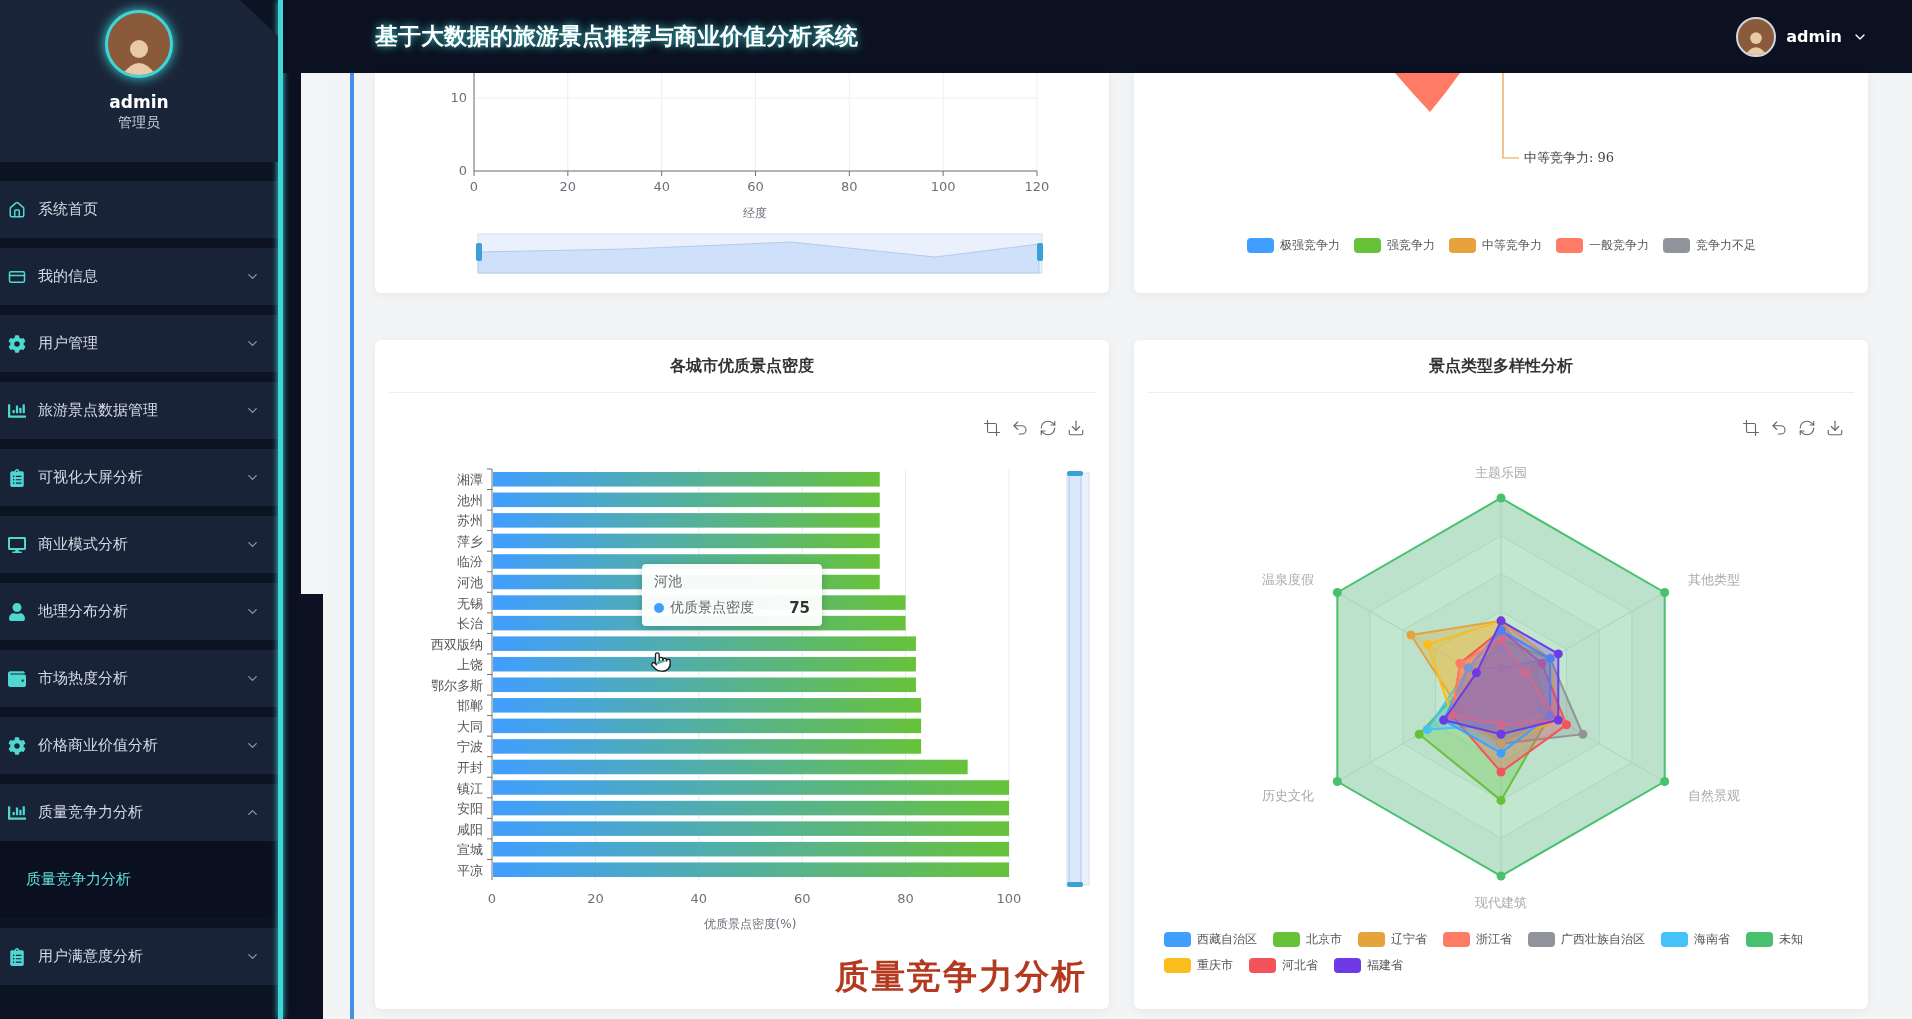 The width and height of the screenshot is (1912, 1019). What do you see at coordinates (1368, 965) in the screenshot?
I see `legend-item: 福建省` at bounding box center [1368, 965].